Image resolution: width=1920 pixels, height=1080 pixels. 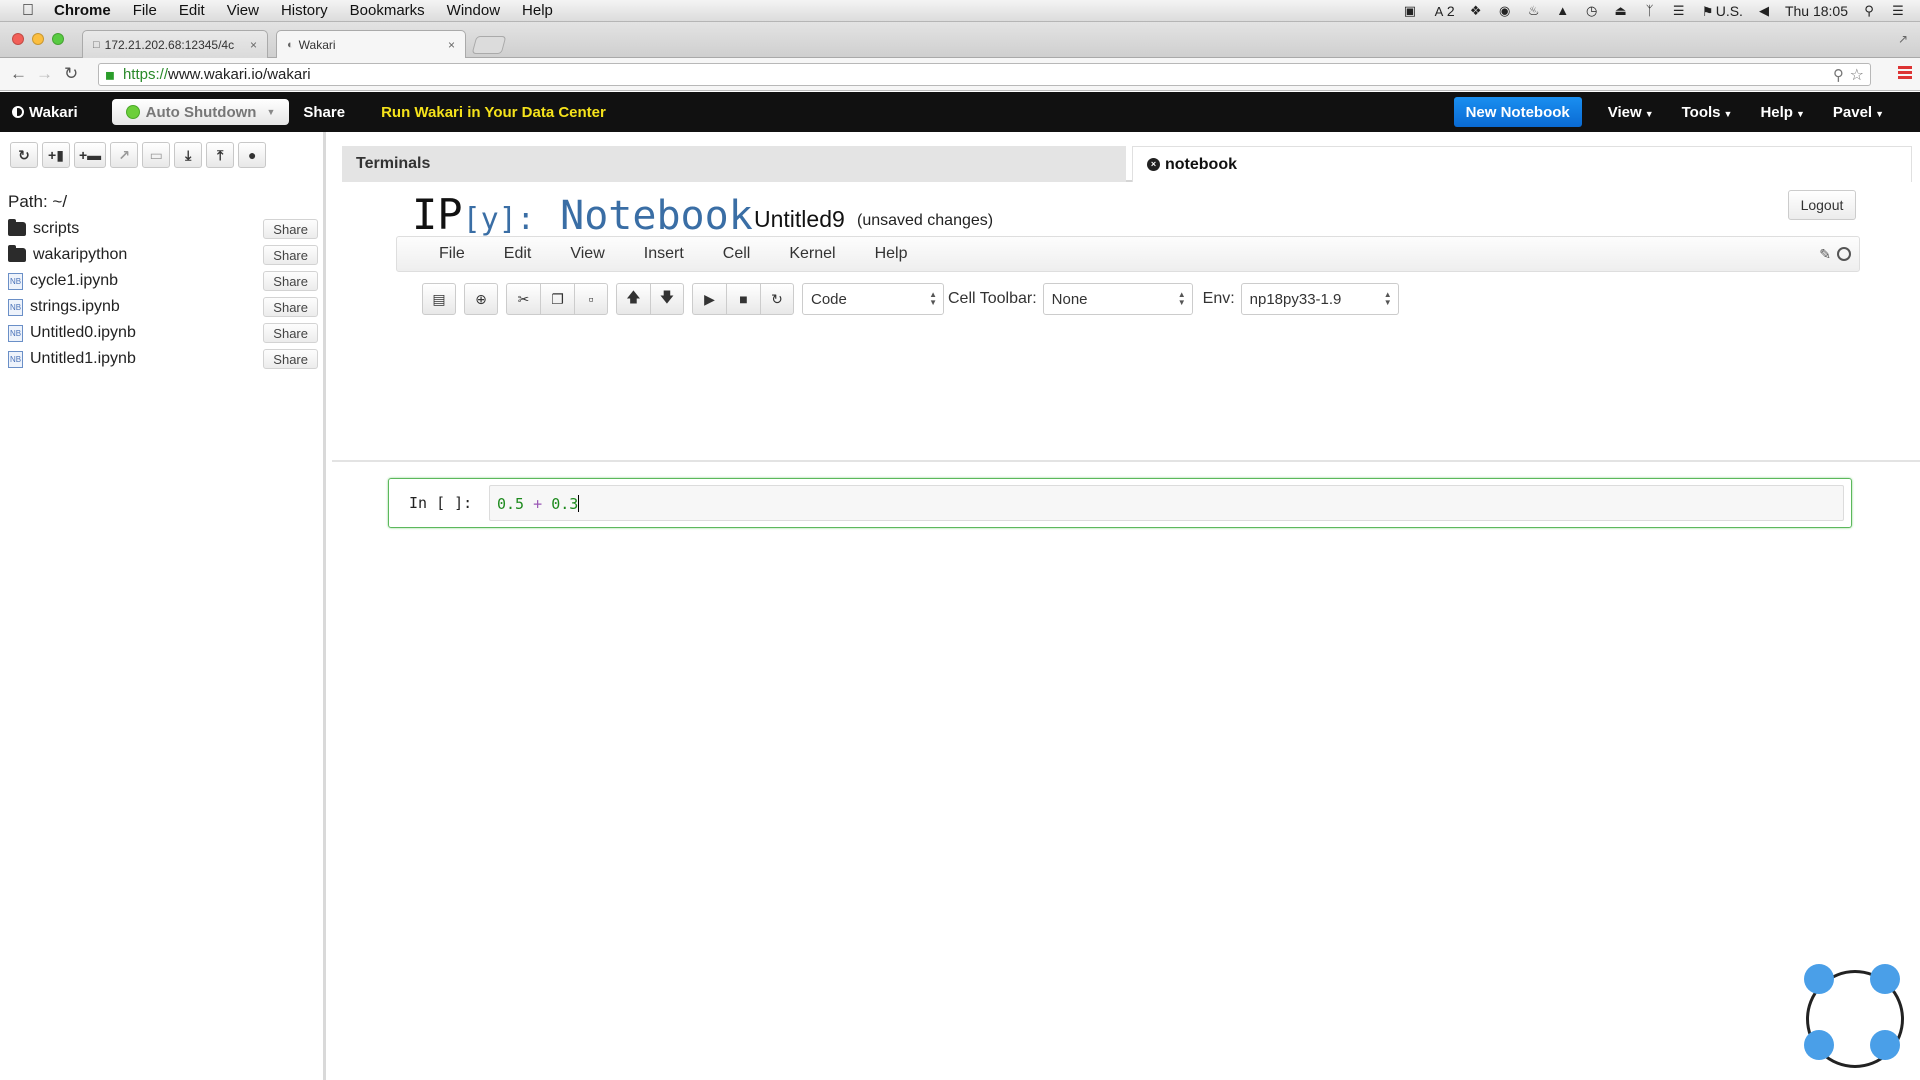 What do you see at coordinates (1857, 75) in the screenshot?
I see `bookmark-star-icon: ☆` at bounding box center [1857, 75].